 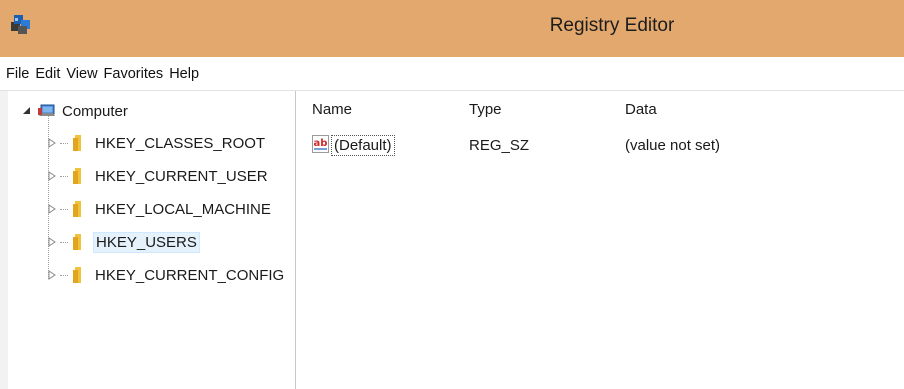 I want to click on menu-favorites: Favorites, so click(x=134, y=74).